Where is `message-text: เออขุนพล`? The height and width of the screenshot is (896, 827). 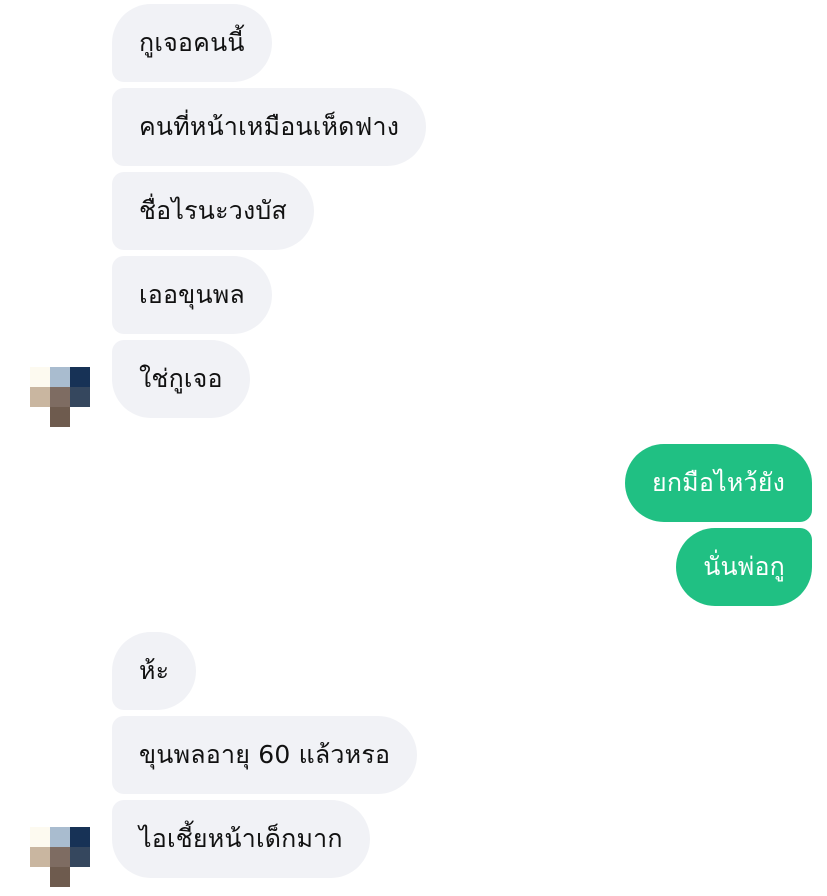
message-text: เออขุนพล is located at coordinates (192, 294).